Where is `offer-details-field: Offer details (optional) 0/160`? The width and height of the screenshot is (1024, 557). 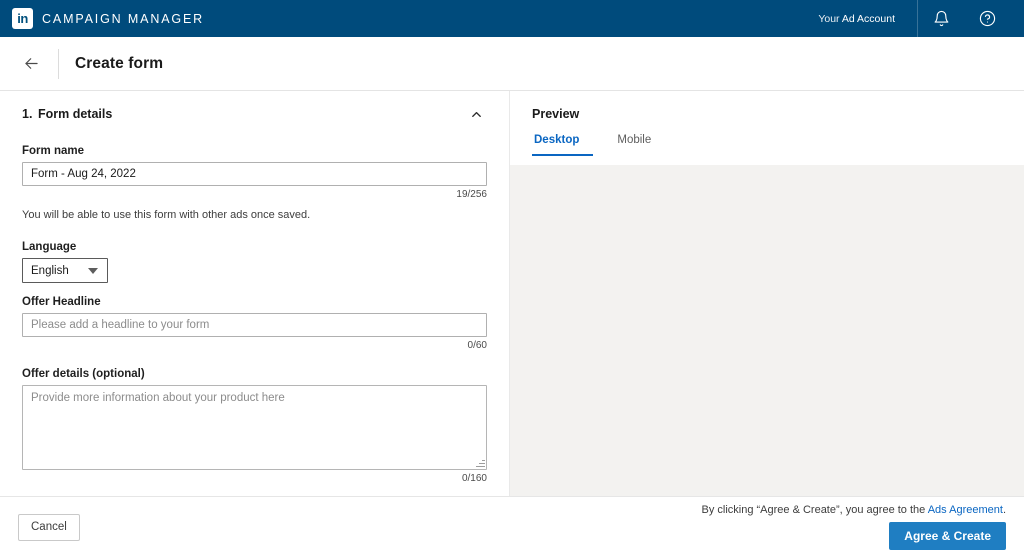 offer-details-field: Offer details (optional) 0/160 is located at coordinates (254, 426).